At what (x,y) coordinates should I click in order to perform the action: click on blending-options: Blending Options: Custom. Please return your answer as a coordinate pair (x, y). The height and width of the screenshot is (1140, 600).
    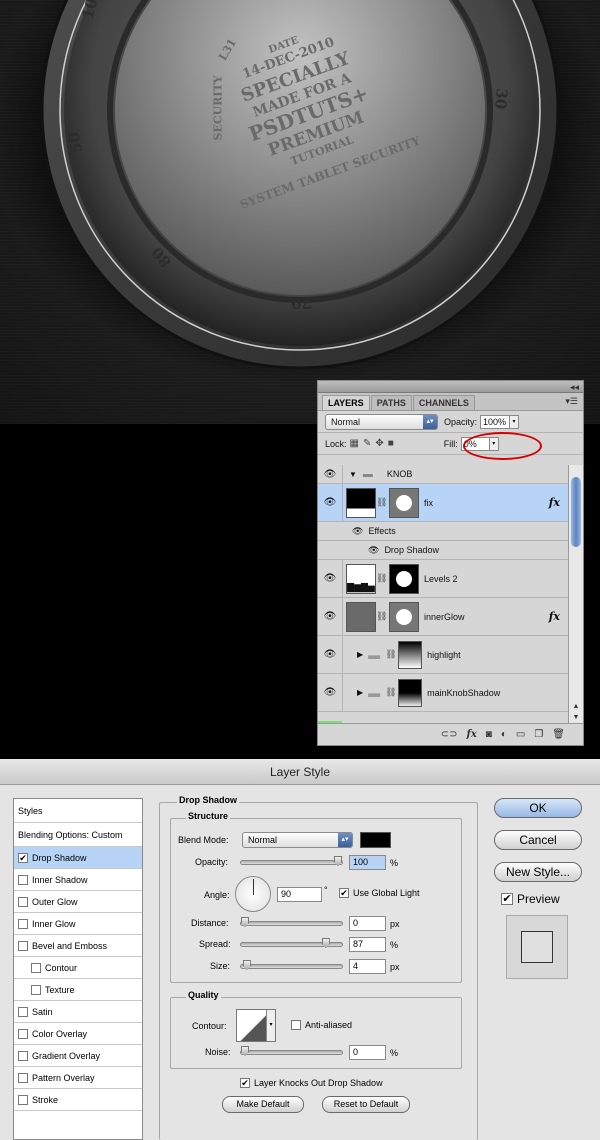
    Looking at the image, I should click on (78, 835).